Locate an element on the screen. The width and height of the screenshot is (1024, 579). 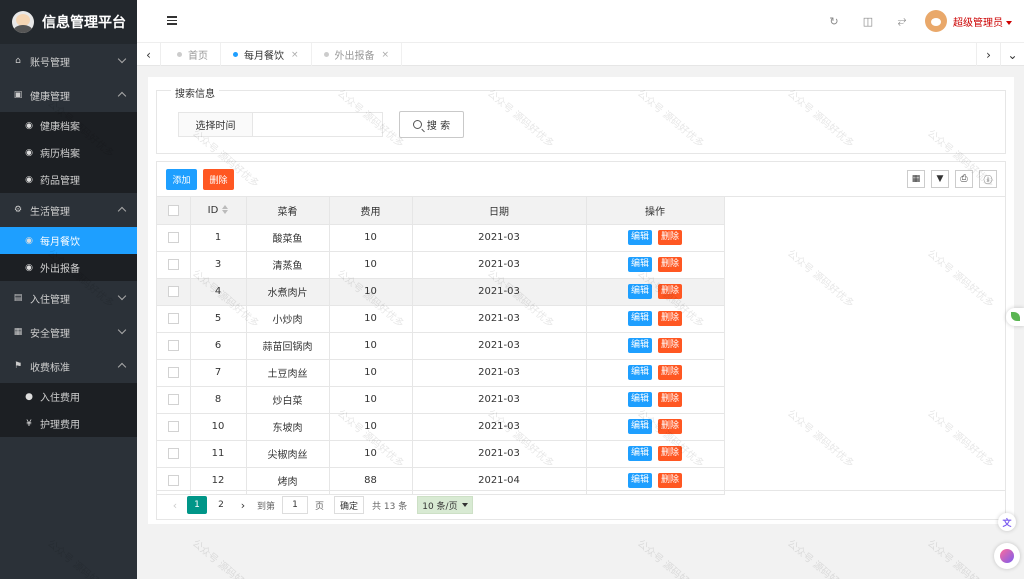
sidebar-item-checkin-fee: ● 入住费用 is located at coordinates (68, 396).